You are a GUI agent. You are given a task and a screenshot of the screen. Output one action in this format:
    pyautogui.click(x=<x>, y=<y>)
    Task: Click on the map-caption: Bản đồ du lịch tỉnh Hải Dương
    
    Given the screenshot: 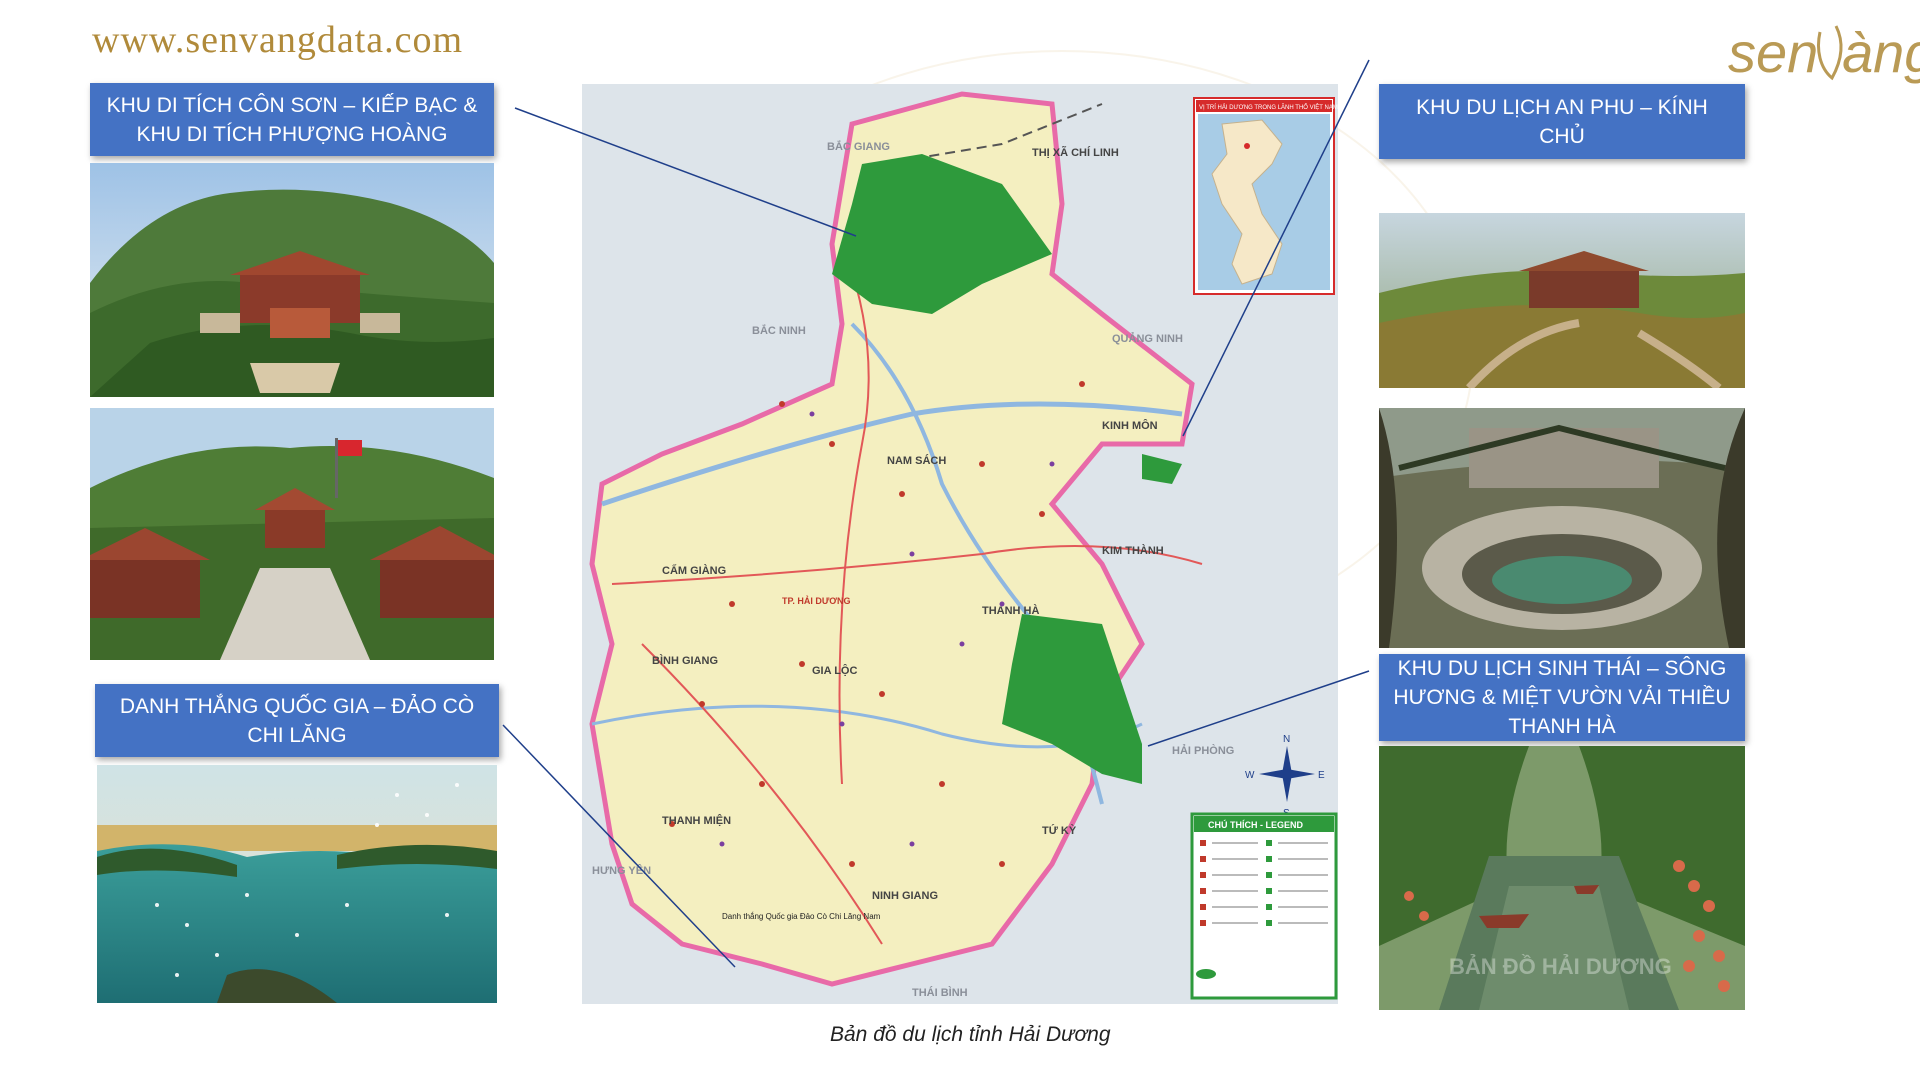 What is the action you would take?
    pyautogui.click(x=970, y=1034)
    